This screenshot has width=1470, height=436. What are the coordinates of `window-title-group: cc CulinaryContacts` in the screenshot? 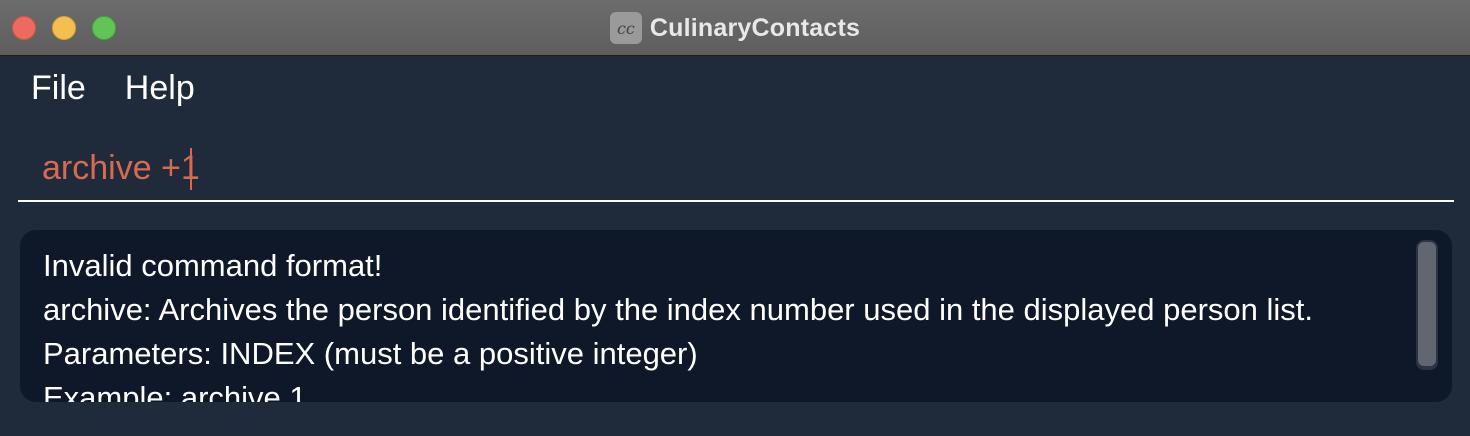 It's located at (735, 28).